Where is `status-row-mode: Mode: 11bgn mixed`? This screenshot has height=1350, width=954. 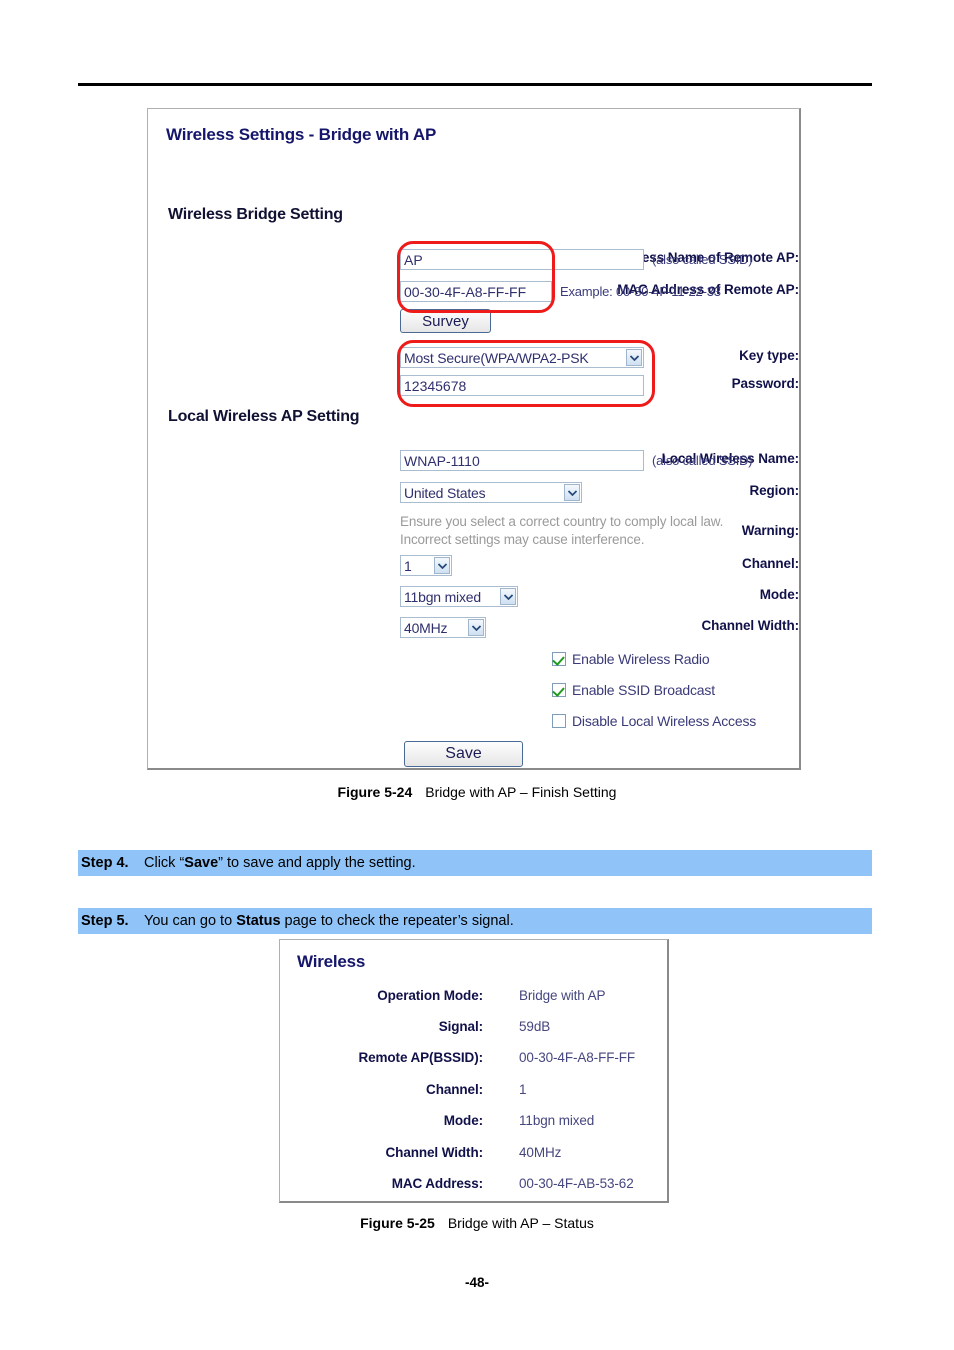
status-row-mode: Mode: 11bgn mixed is located at coordinates (473, 1123).